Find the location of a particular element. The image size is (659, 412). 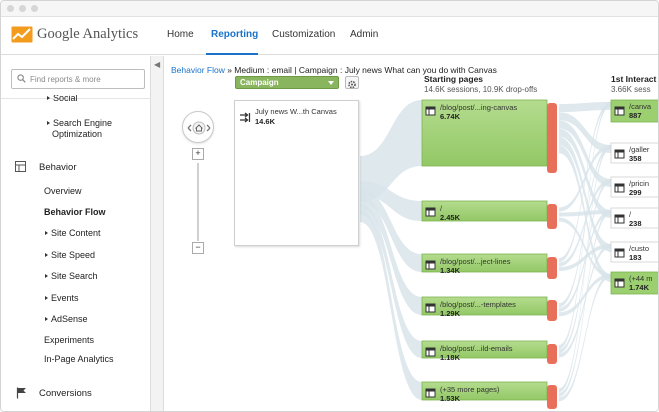

interaction-node-label: / is located at coordinates (630, 214).